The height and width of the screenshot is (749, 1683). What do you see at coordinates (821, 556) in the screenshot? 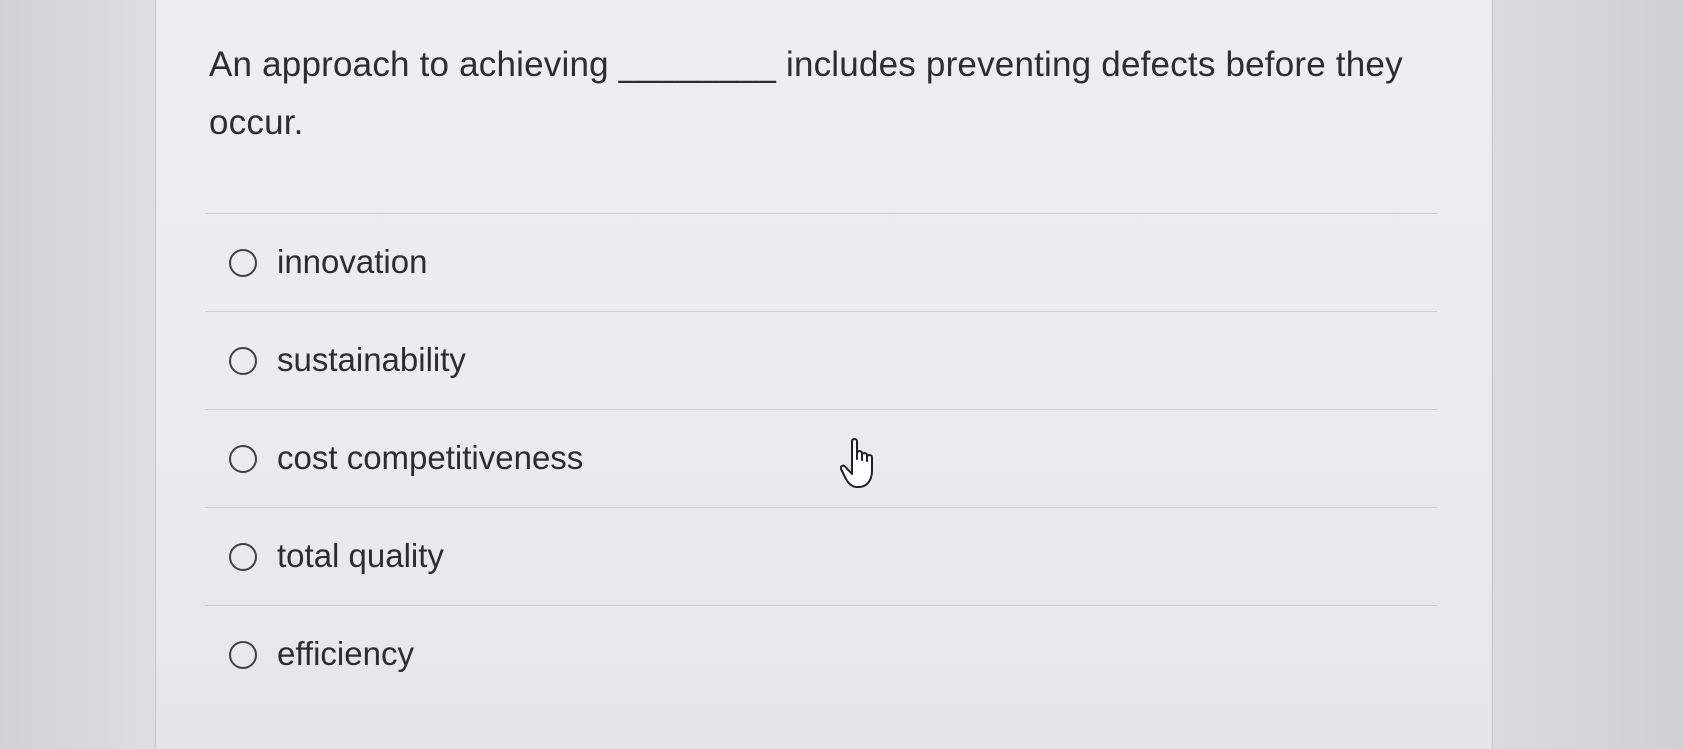
I see `option-total-quality: total quality` at bounding box center [821, 556].